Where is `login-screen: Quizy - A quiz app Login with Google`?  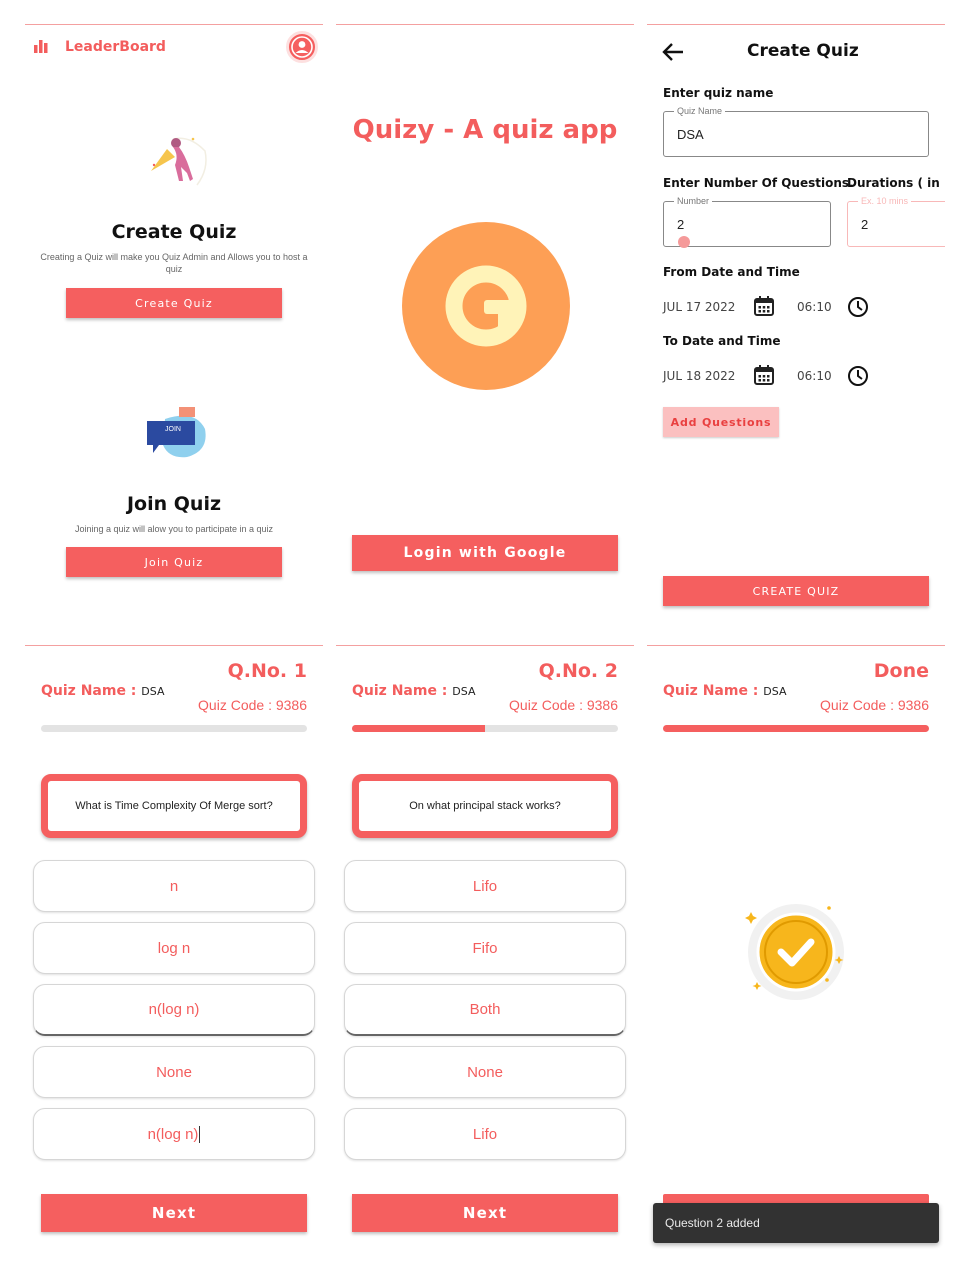 login-screen: Quizy - A quiz app Login with Google is located at coordinates (485, 323).